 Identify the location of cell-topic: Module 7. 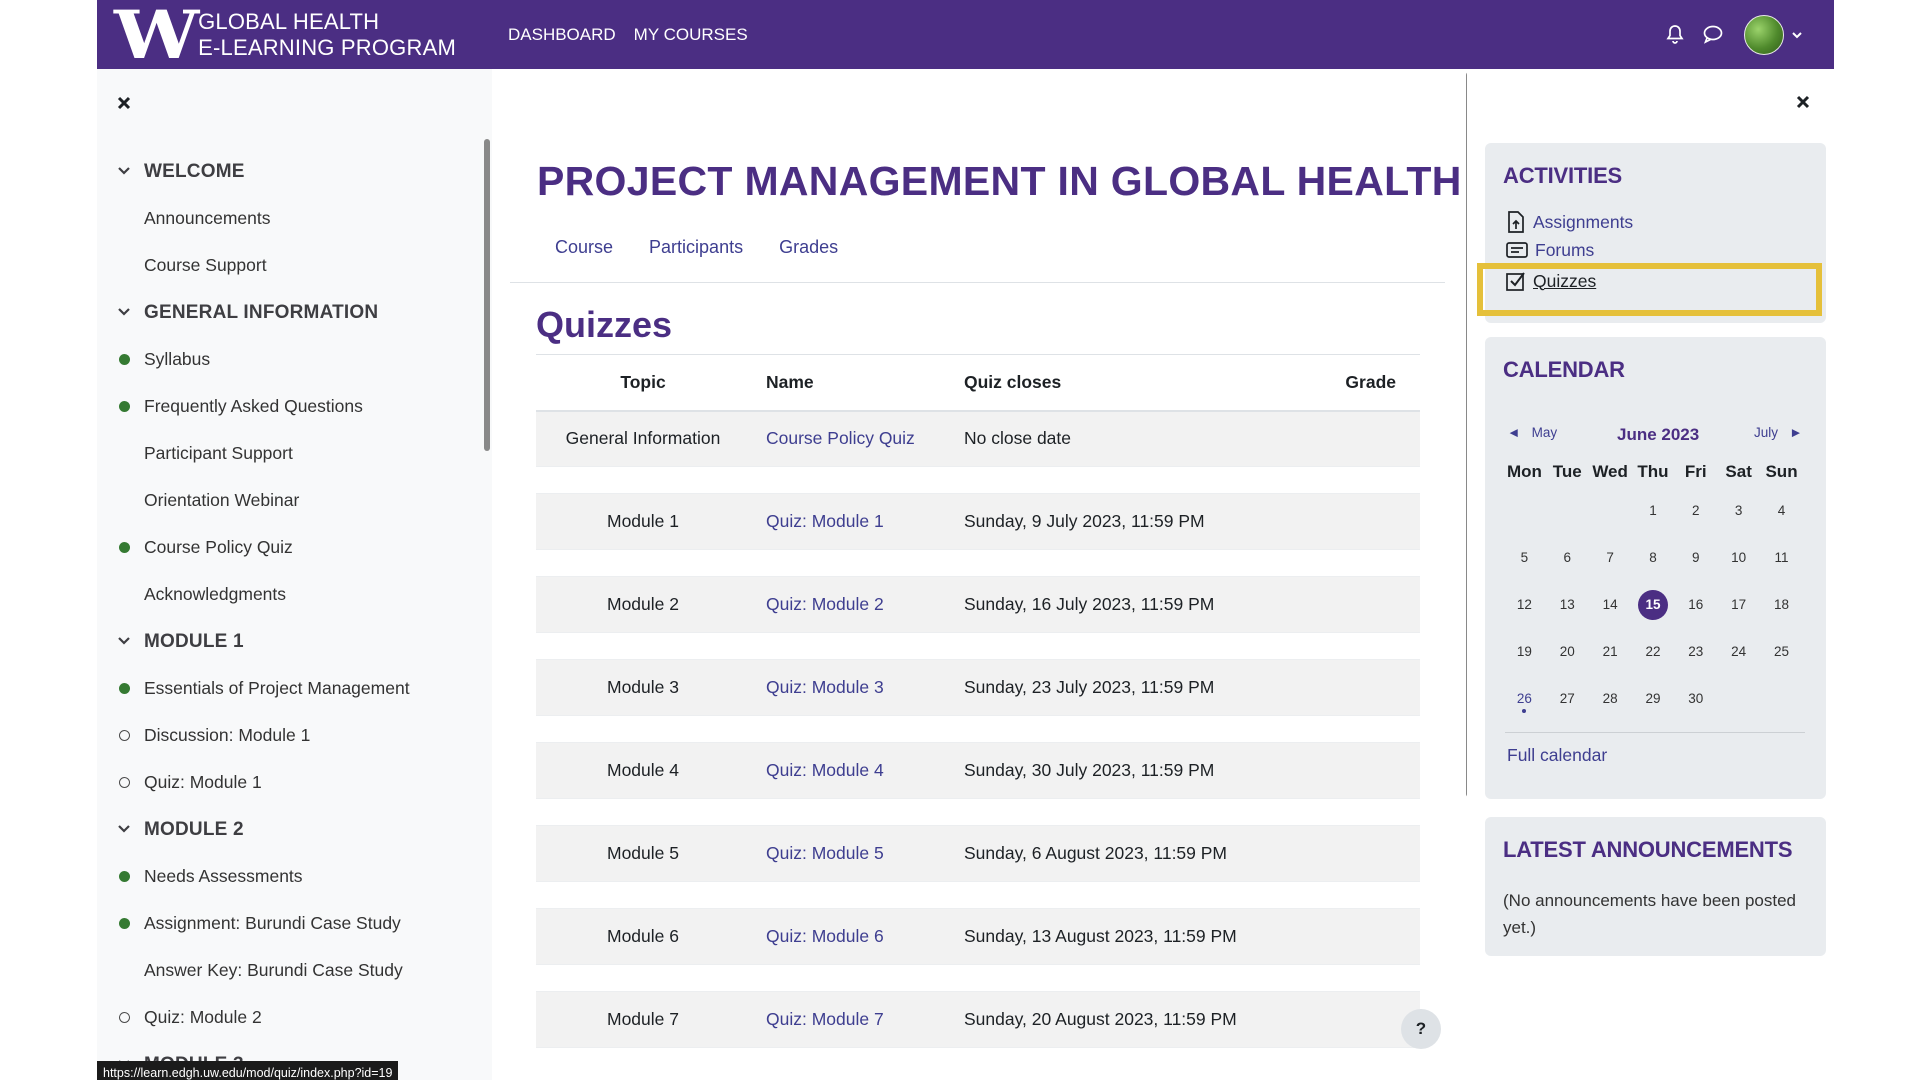
(643, 1019).